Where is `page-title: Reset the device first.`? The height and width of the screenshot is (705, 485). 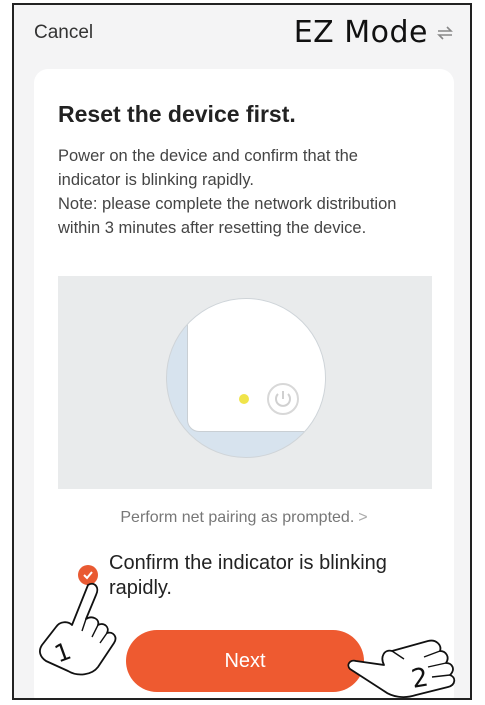 page-title: Reset the device first. is located at coordinates (177, 114).